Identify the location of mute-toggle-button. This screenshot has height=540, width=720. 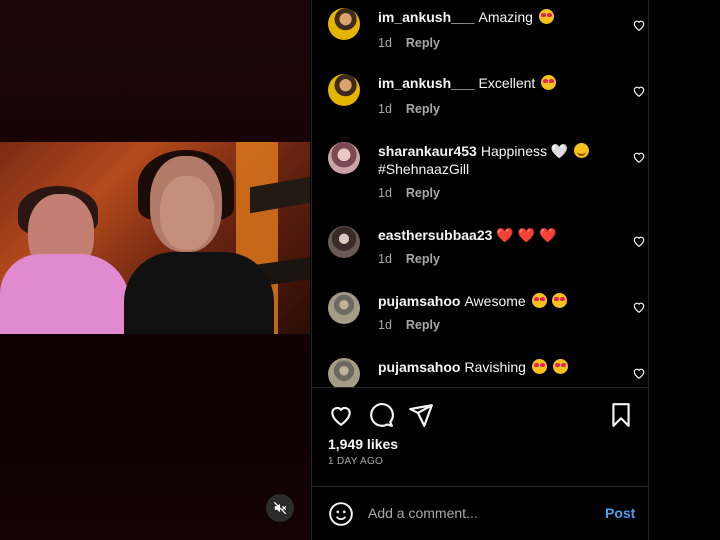
(280, 508).